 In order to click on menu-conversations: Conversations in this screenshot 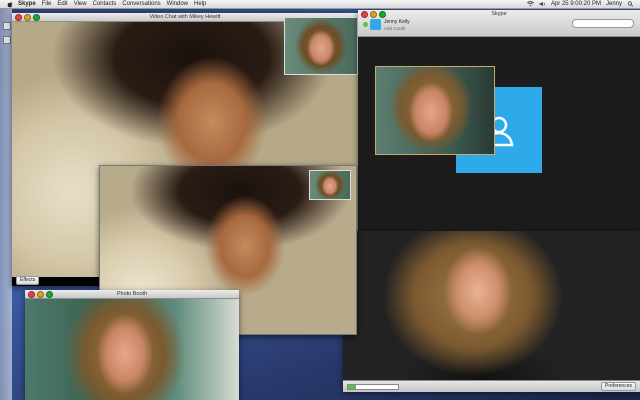, I will do `click(141, 4)`.